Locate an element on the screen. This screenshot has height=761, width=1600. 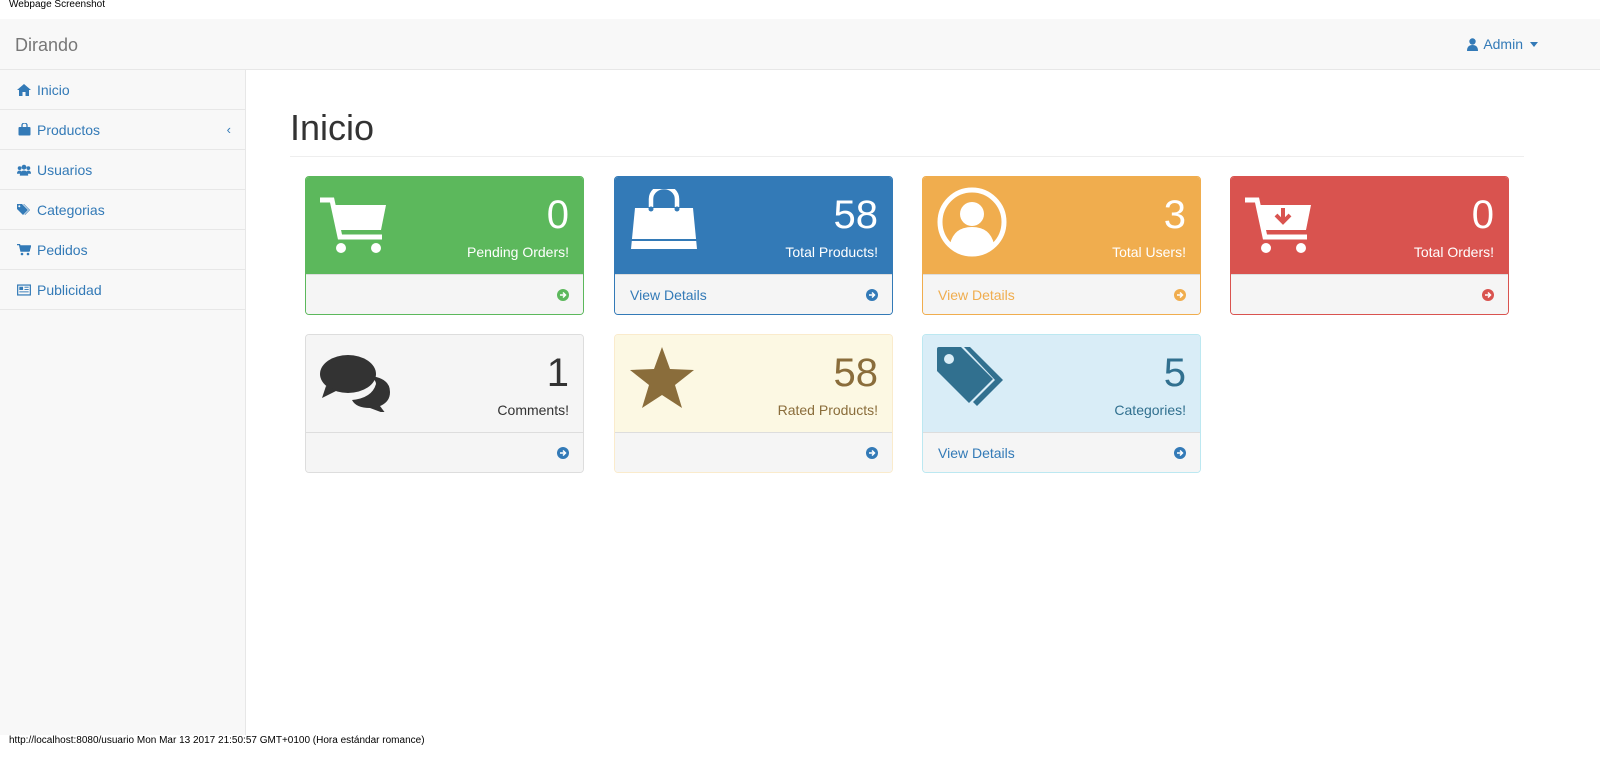
panel-label: Rated Products! is located at coordinates (827, 410).